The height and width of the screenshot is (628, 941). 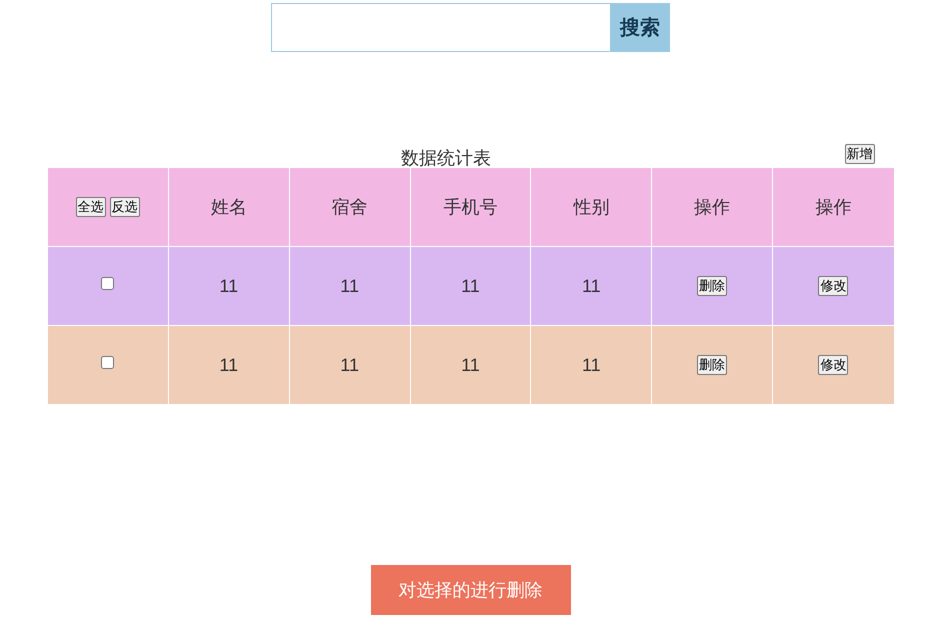 What do you see at coordinates (440, 27) in the screenshot?
I see `search-field` at bounding box center [440, 27].